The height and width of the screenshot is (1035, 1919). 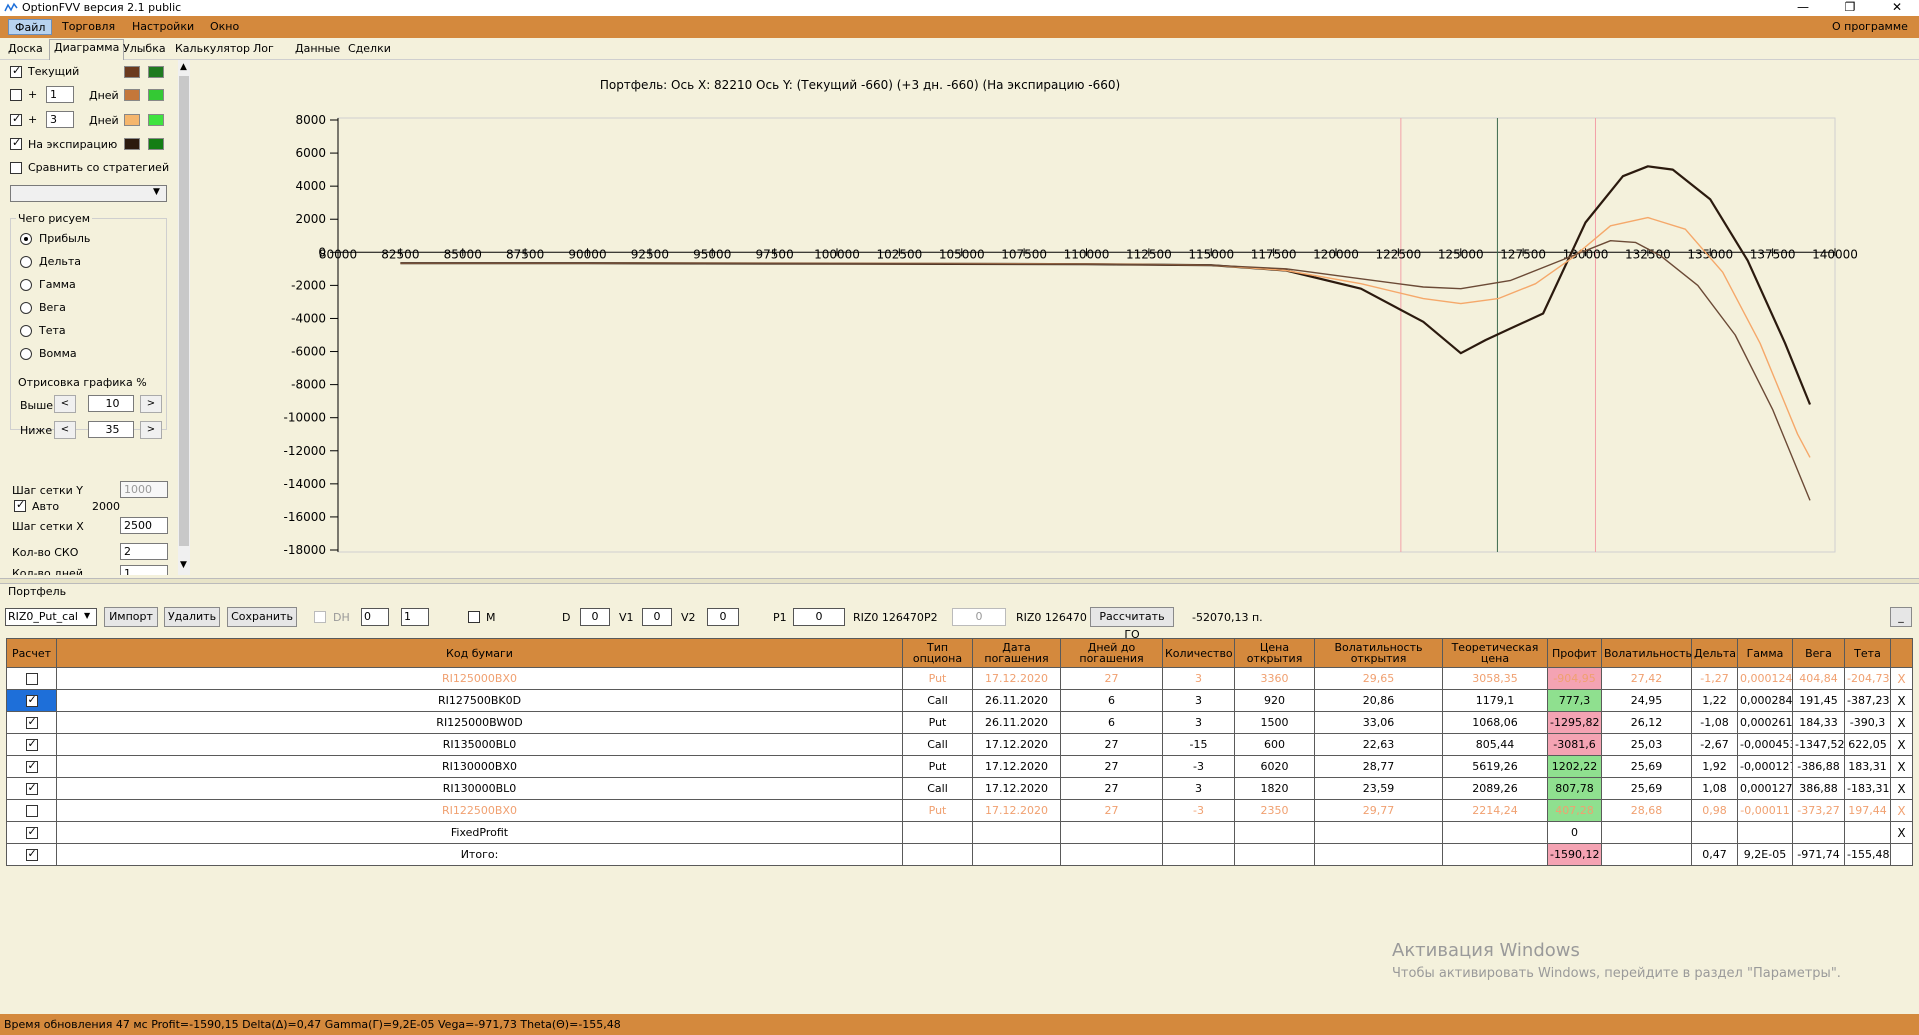 What do you see at coordinates (1274, 653) in the screenshot?
I see `column-header-6: Цена открытия` at bounding box center [1274, 653].